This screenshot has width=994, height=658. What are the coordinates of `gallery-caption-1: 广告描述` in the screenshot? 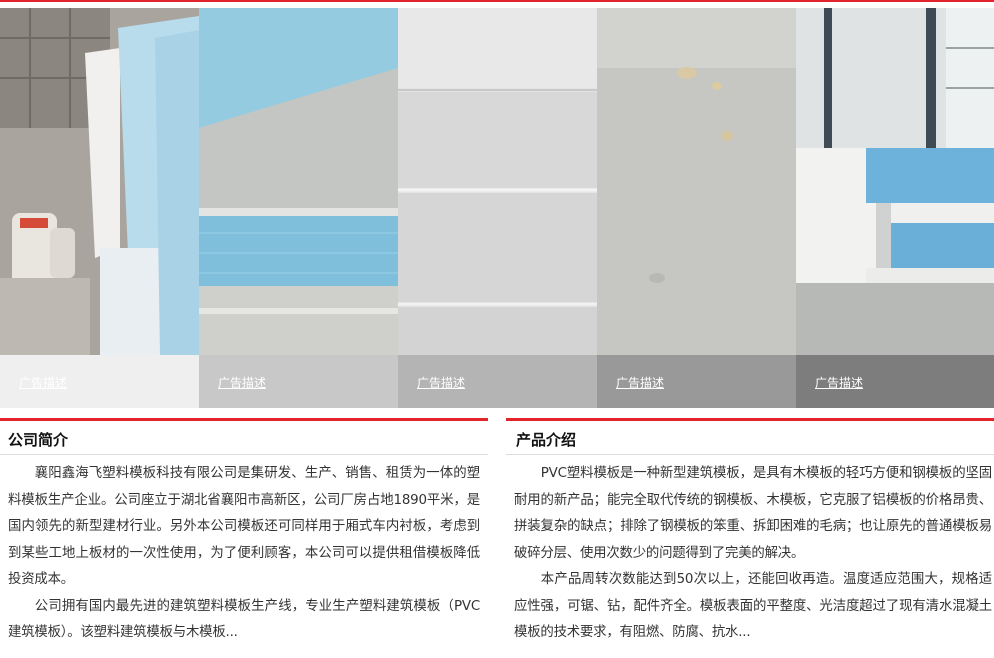 It's located at (43, 382).